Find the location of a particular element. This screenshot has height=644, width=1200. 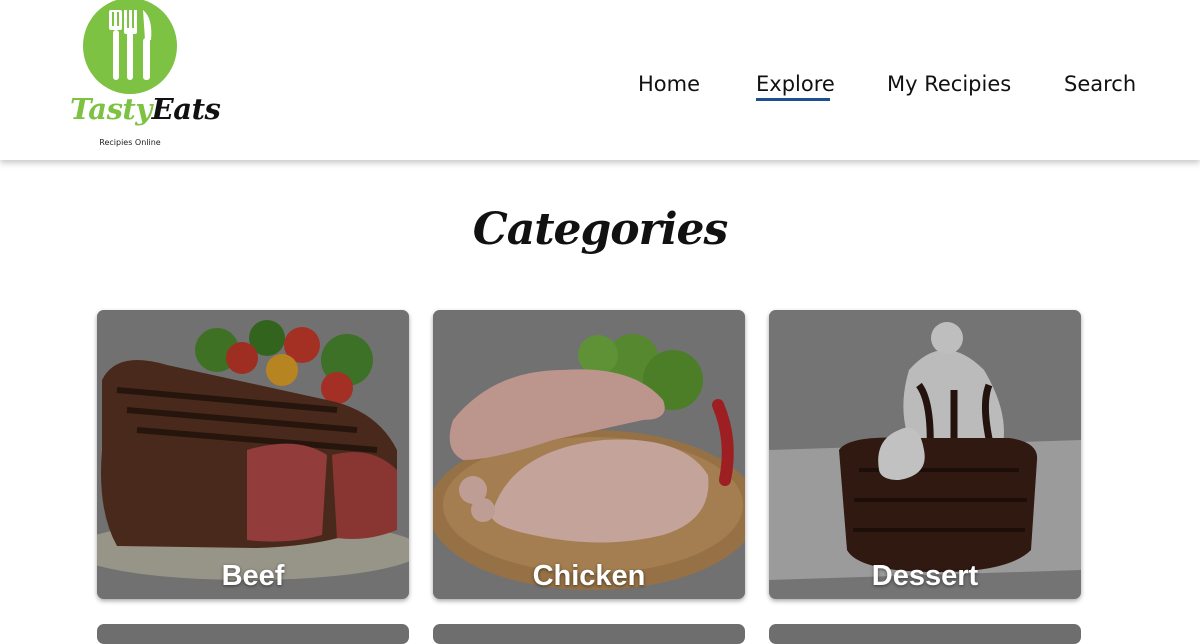

nav-explore-link: Explore is located at coordinates (795, 84).